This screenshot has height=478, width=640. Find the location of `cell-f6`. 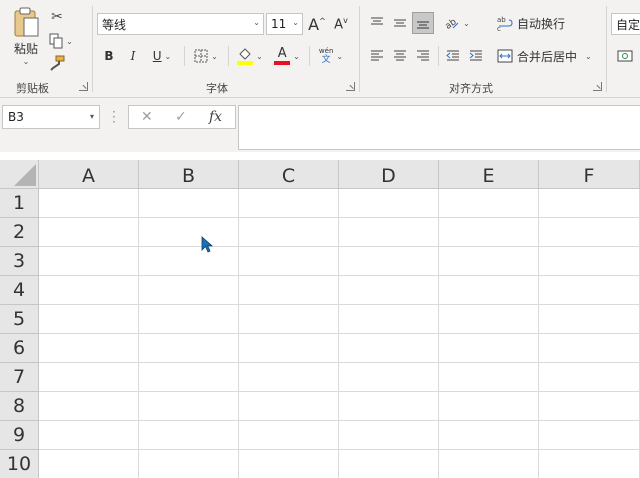

cell-f6 is located at coordinates (589, 348).